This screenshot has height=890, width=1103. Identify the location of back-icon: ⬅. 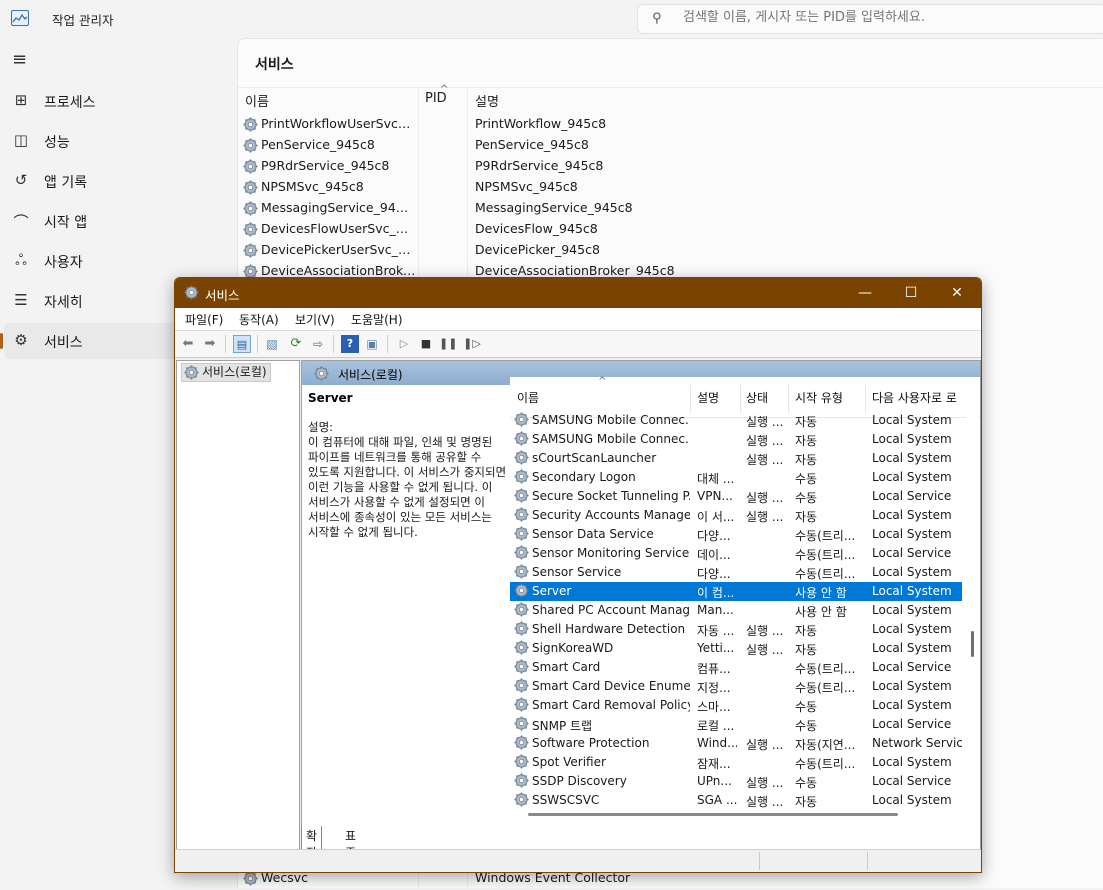
(188, 344).